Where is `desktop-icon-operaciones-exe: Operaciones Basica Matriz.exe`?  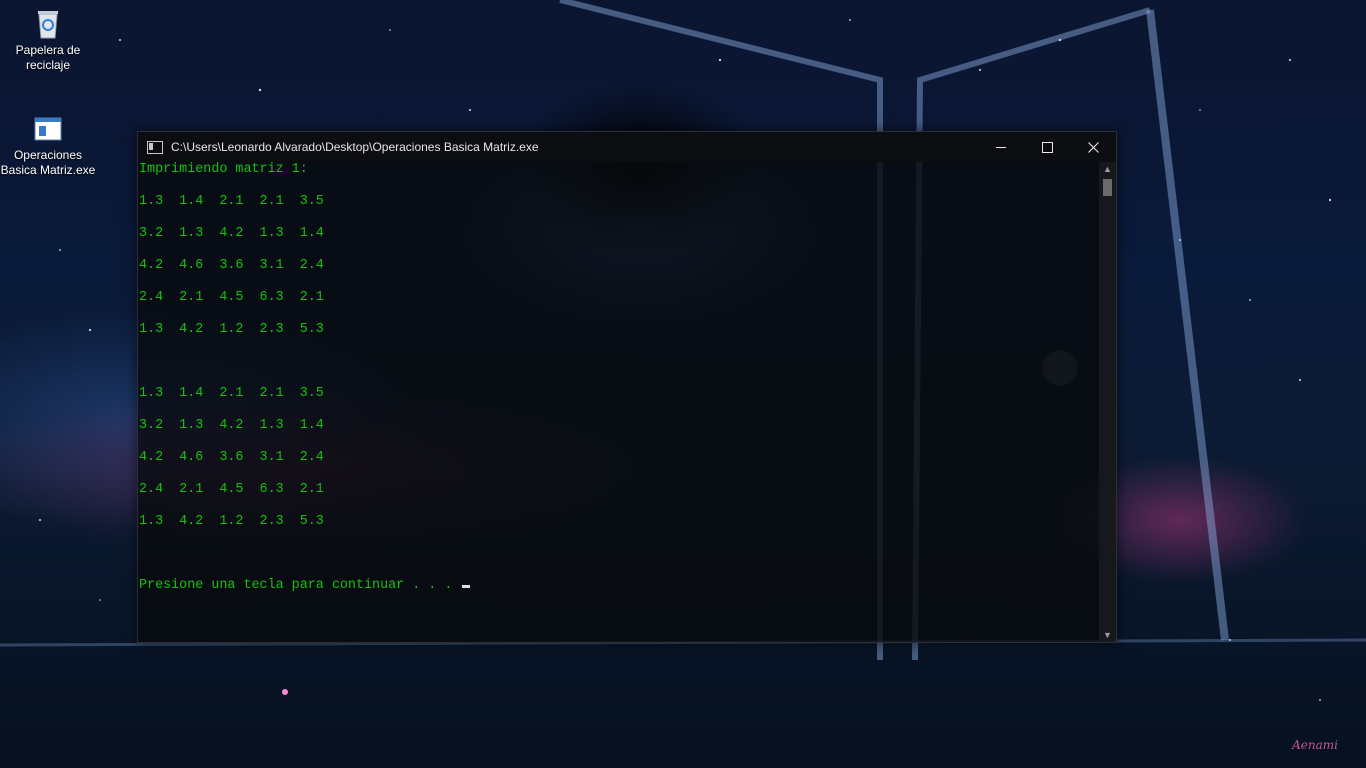
desktop-icon-operaciones-exe: Operaciones Basica Matriz.exe is located at coordinates (48, 145).